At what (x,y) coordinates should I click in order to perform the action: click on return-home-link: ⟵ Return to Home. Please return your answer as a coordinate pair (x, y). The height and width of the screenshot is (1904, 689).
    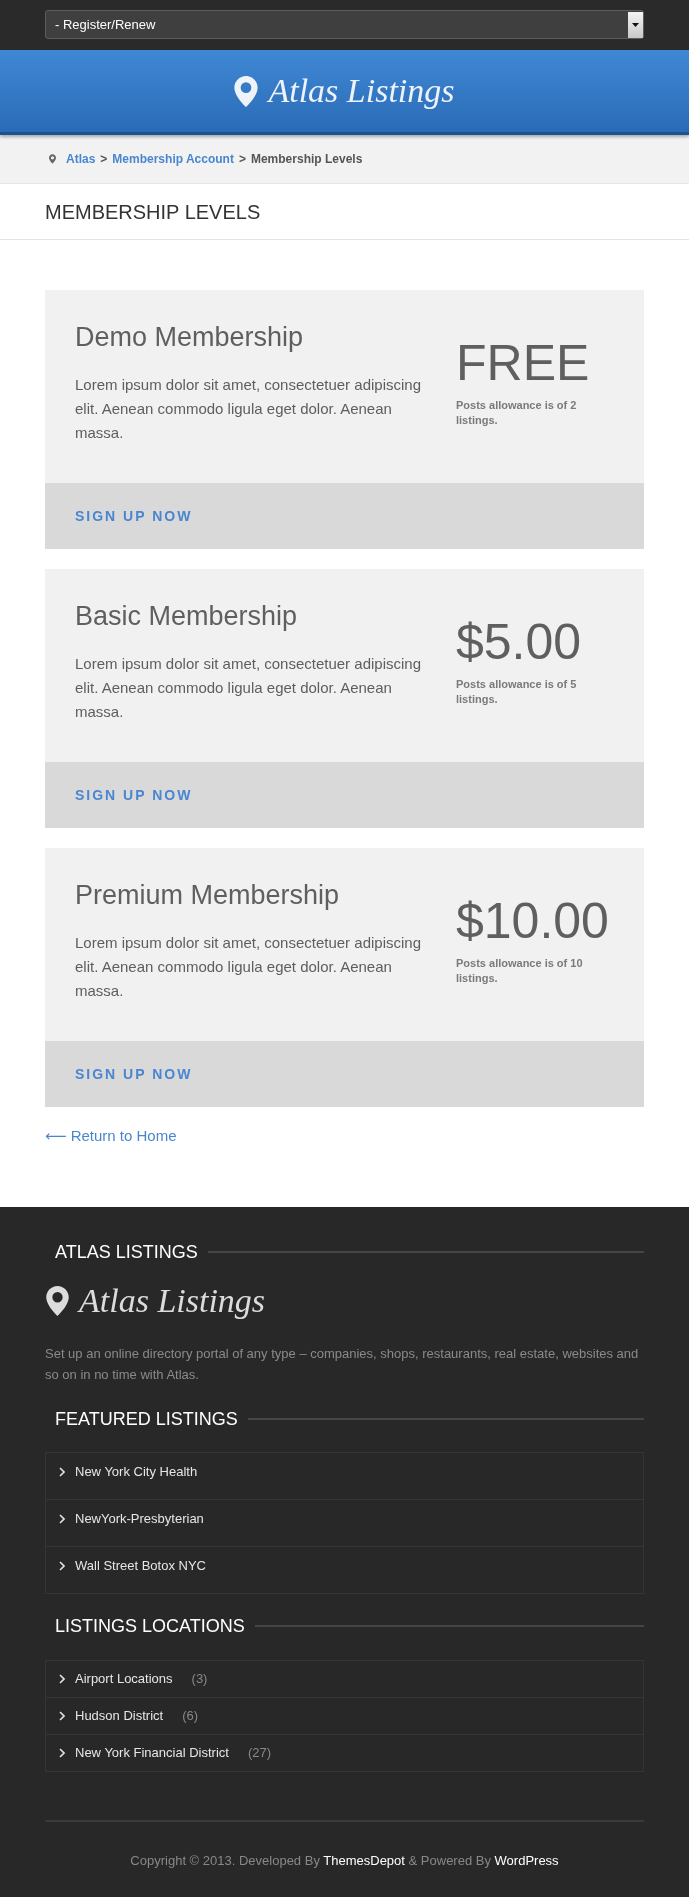
    Looking at the image, I should click on (111, 1135).